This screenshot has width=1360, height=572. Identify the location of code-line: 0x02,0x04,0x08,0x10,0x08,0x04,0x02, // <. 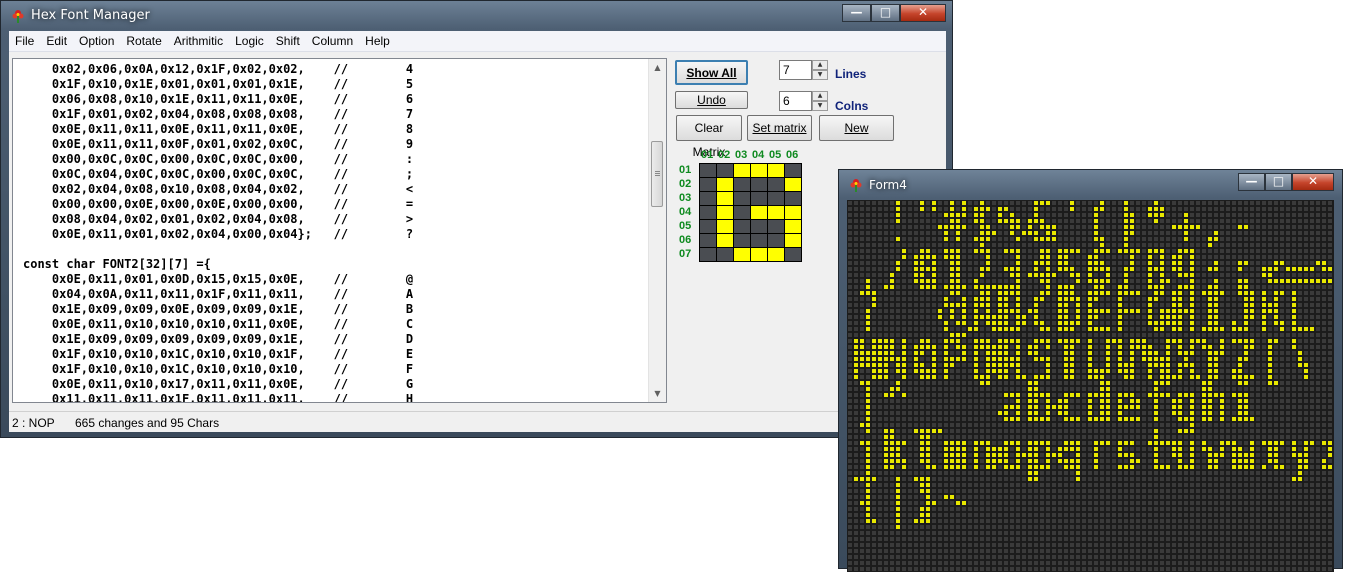
(336, 189).